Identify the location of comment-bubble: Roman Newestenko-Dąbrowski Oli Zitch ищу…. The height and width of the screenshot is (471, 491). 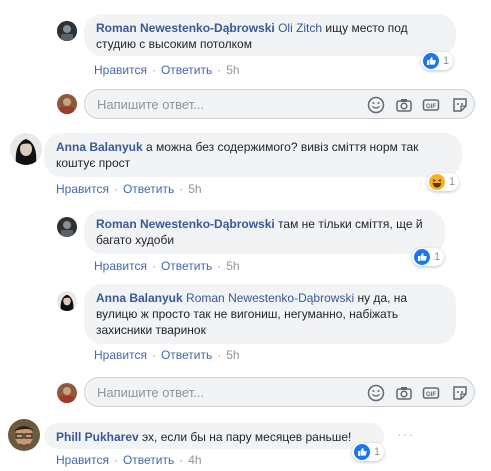
(270, 35).